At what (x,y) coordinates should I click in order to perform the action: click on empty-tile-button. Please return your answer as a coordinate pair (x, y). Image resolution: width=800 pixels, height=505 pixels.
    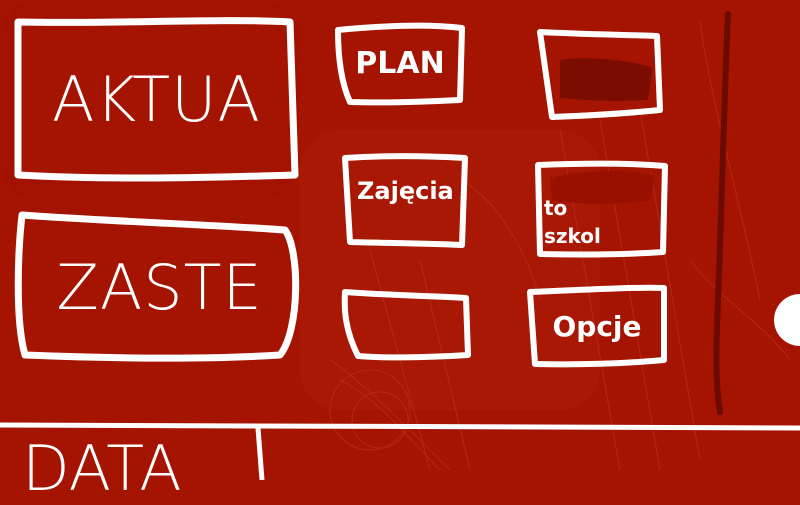
    Looking at the image, I should click on (406, 326).